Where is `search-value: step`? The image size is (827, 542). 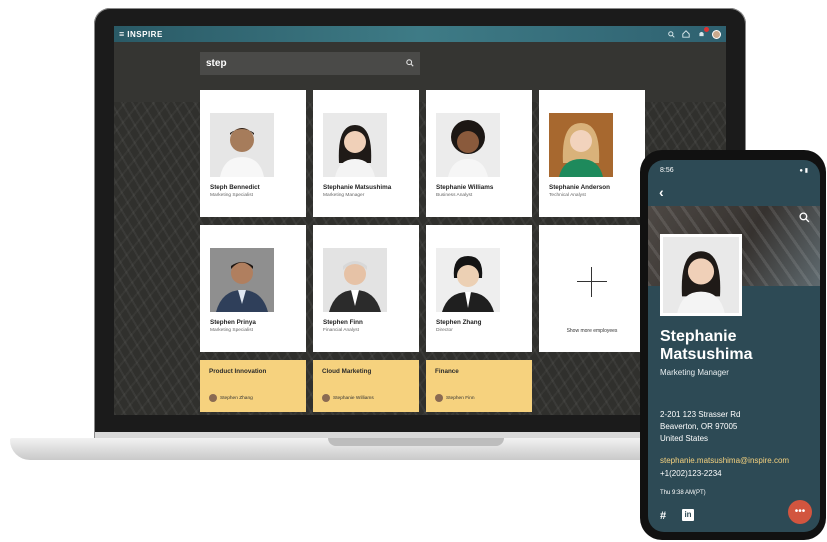
search-value: step is located at coordinates (216, 63).